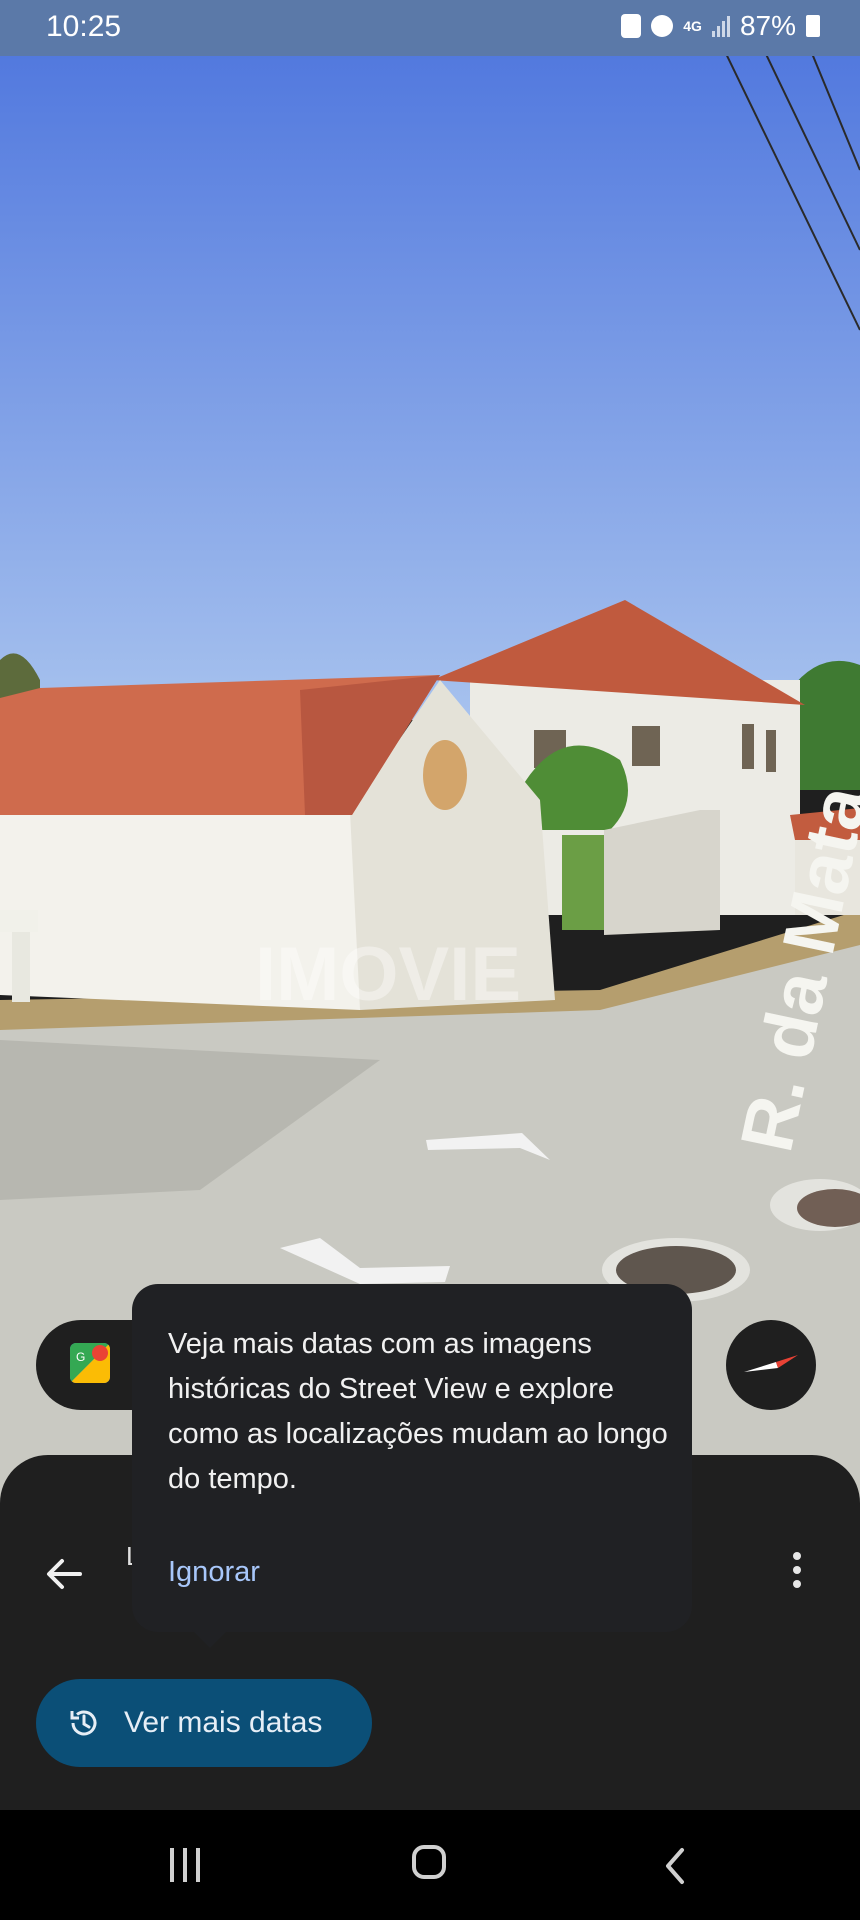 This screenshot has width=860, height=1920. I want to click on battery-percent: 87%, so click(767, 25).